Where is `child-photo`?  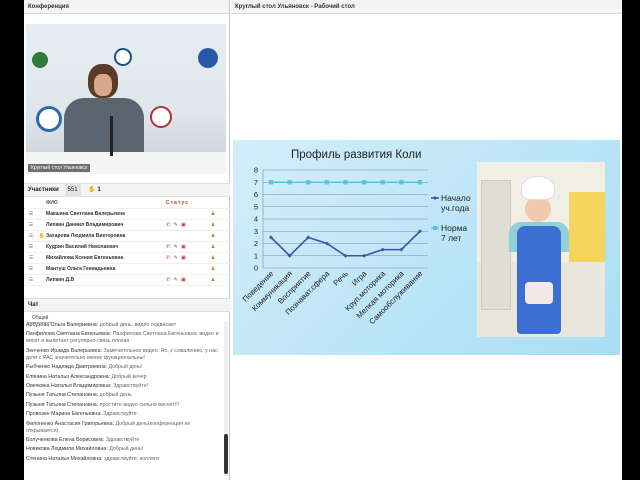 child-photo is located at coordinates (541, 249).